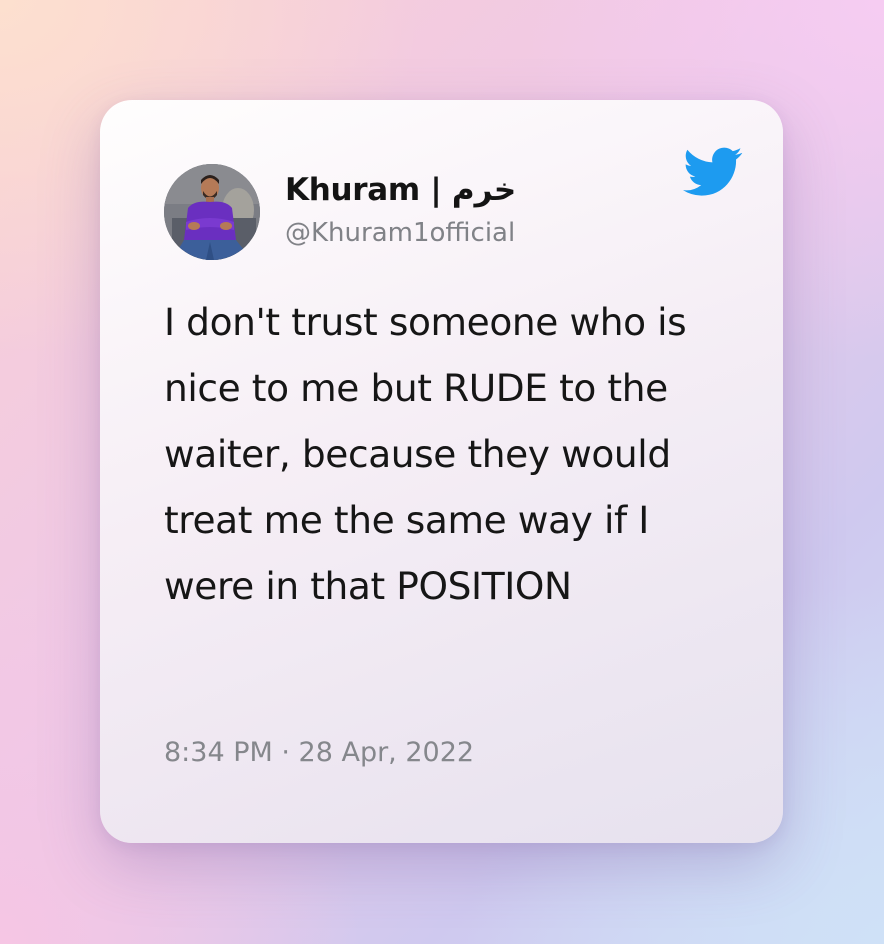  I want to click on avatar, so click(212, 212).